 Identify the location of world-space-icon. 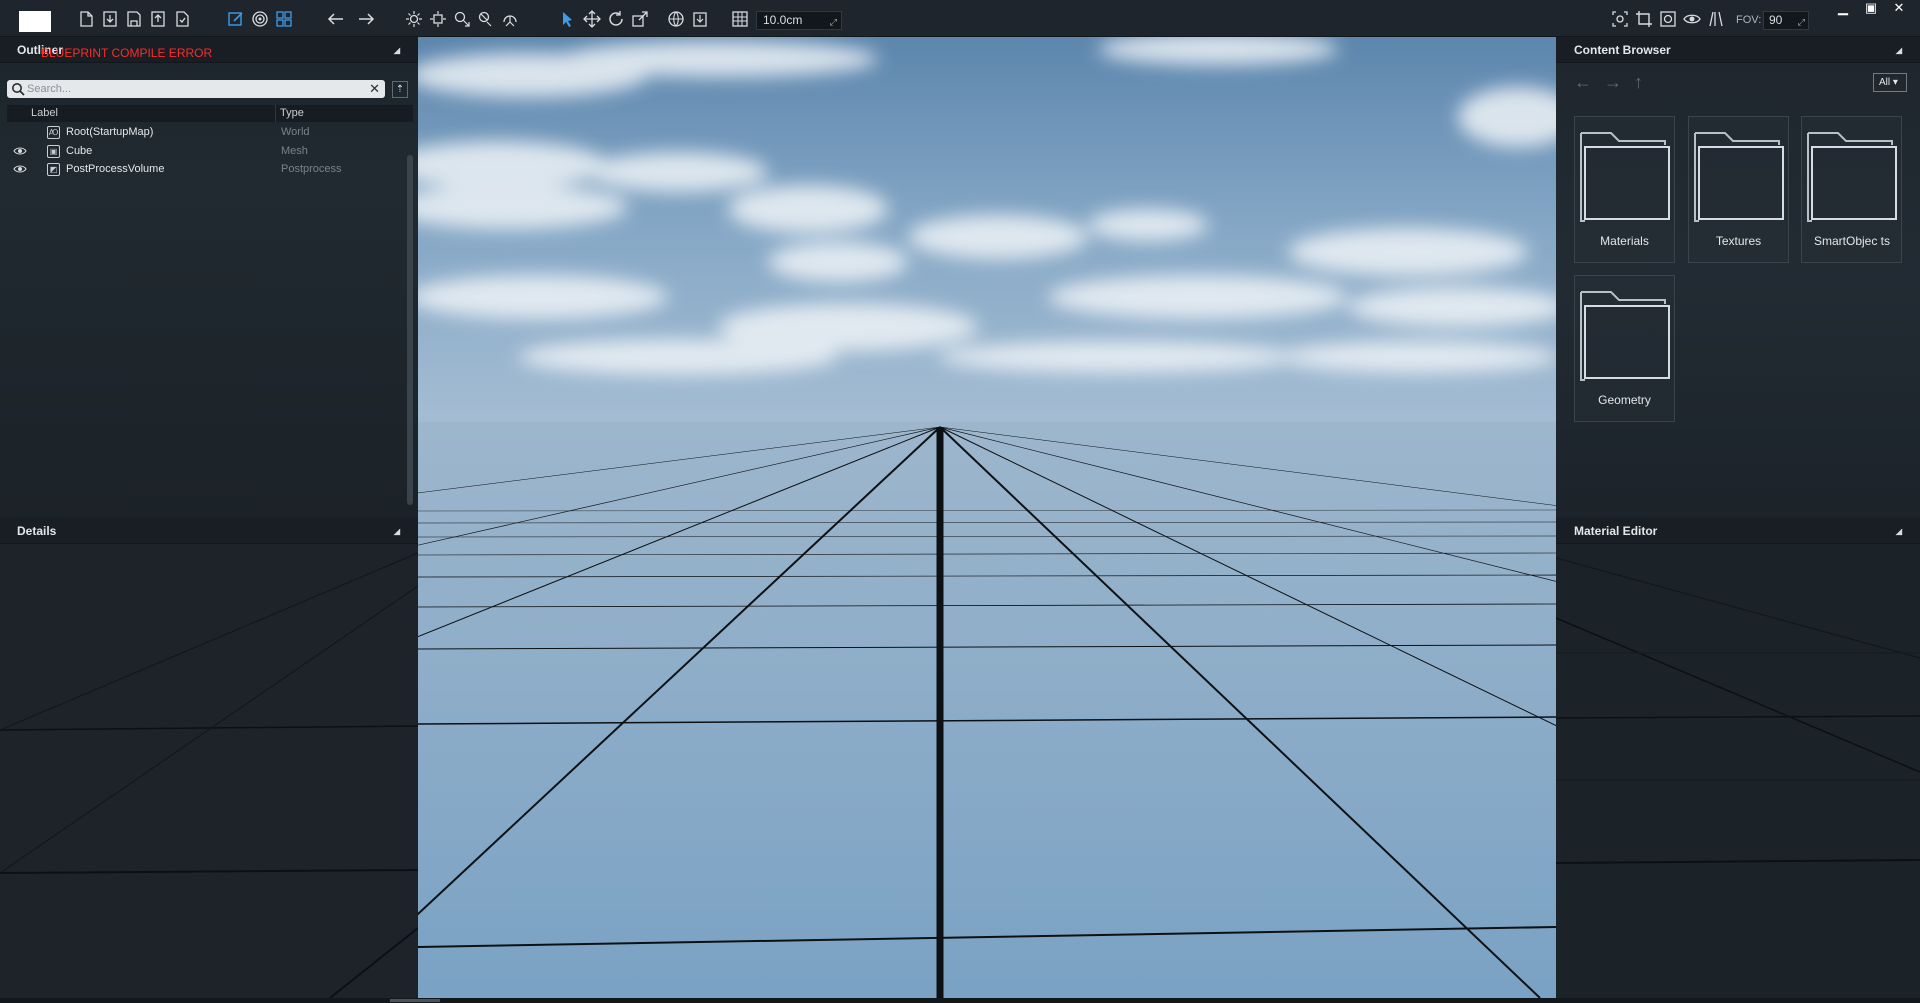
(676, 19).